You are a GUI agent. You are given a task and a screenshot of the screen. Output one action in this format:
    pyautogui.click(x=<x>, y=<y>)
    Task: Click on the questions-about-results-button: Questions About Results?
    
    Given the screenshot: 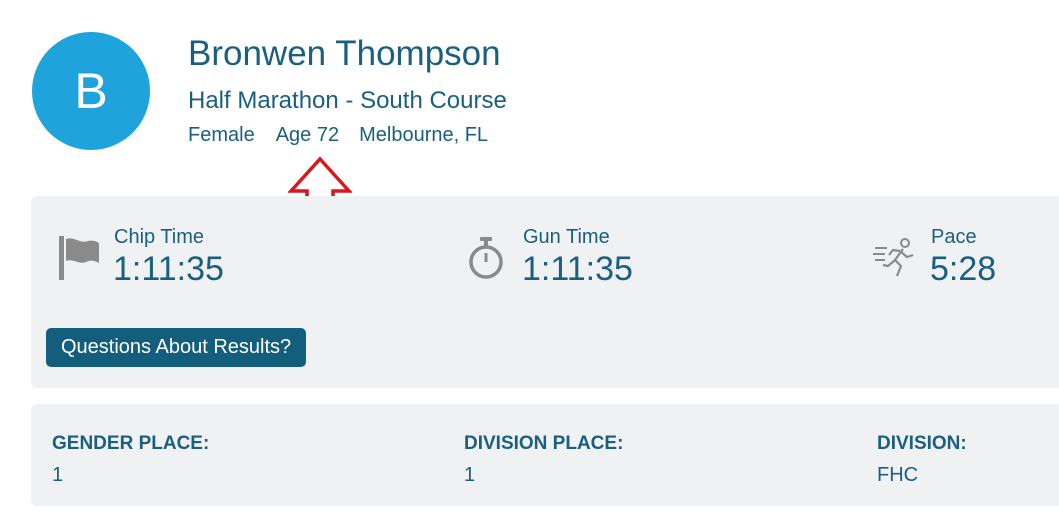 What is the action you would take?
    pyautogui.click(x=176, y=347)
    